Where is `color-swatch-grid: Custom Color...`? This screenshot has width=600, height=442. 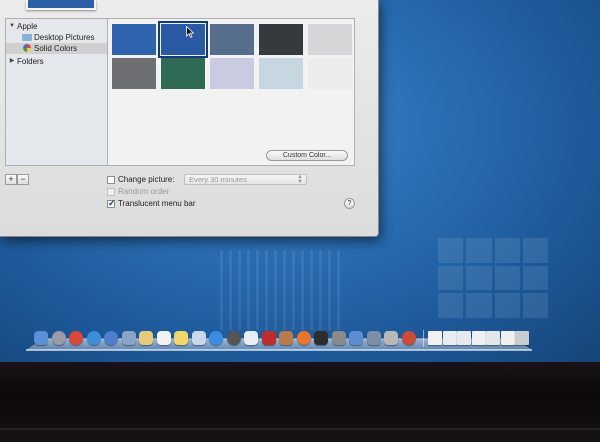
color-swatch-grid: Custom Color... is located at coordinates (231, 92).